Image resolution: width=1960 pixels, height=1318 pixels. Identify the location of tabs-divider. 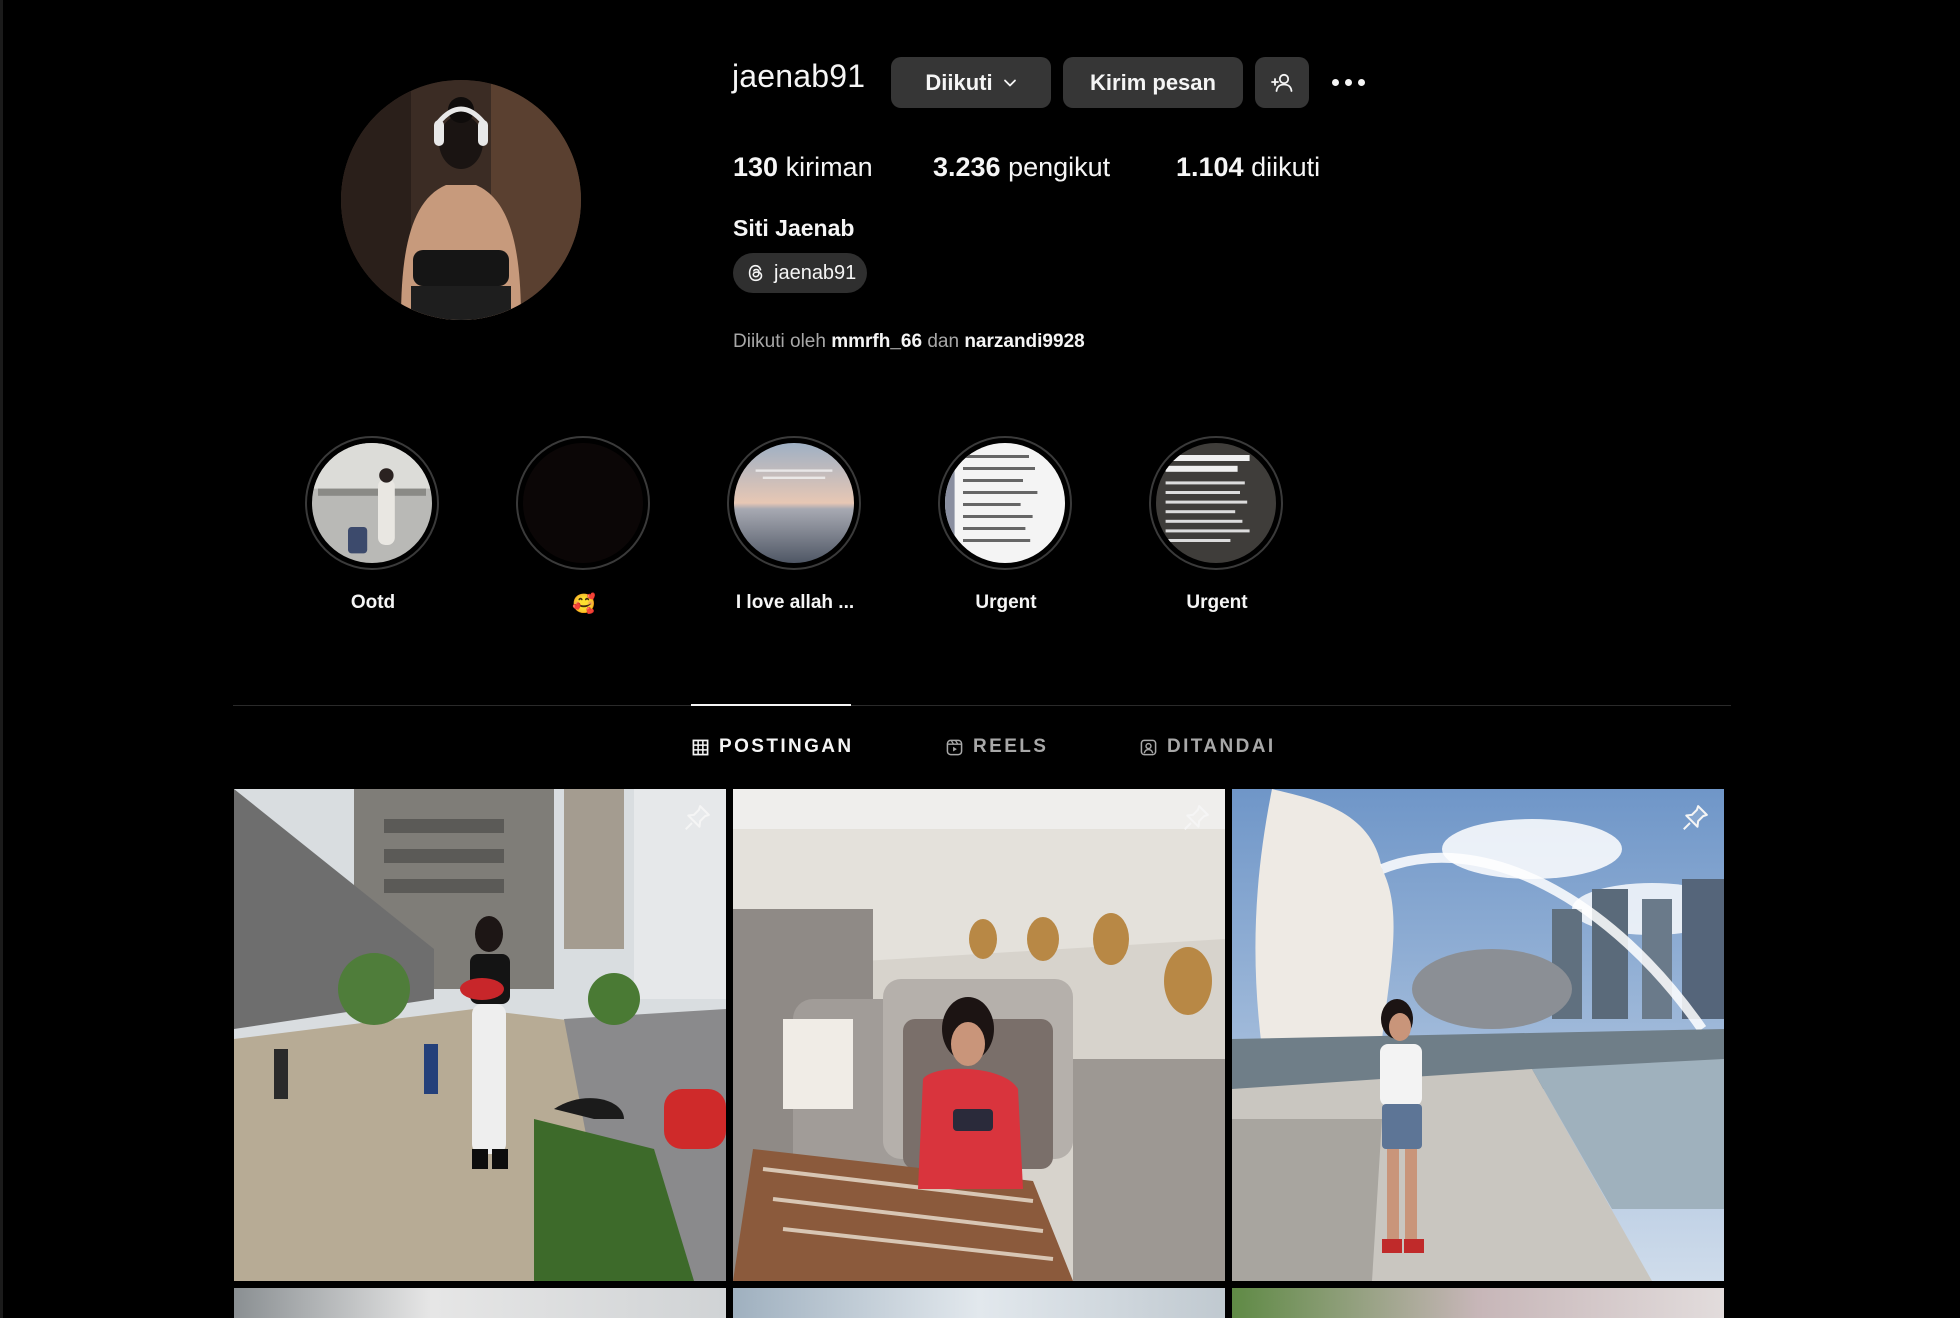
(982, 705).